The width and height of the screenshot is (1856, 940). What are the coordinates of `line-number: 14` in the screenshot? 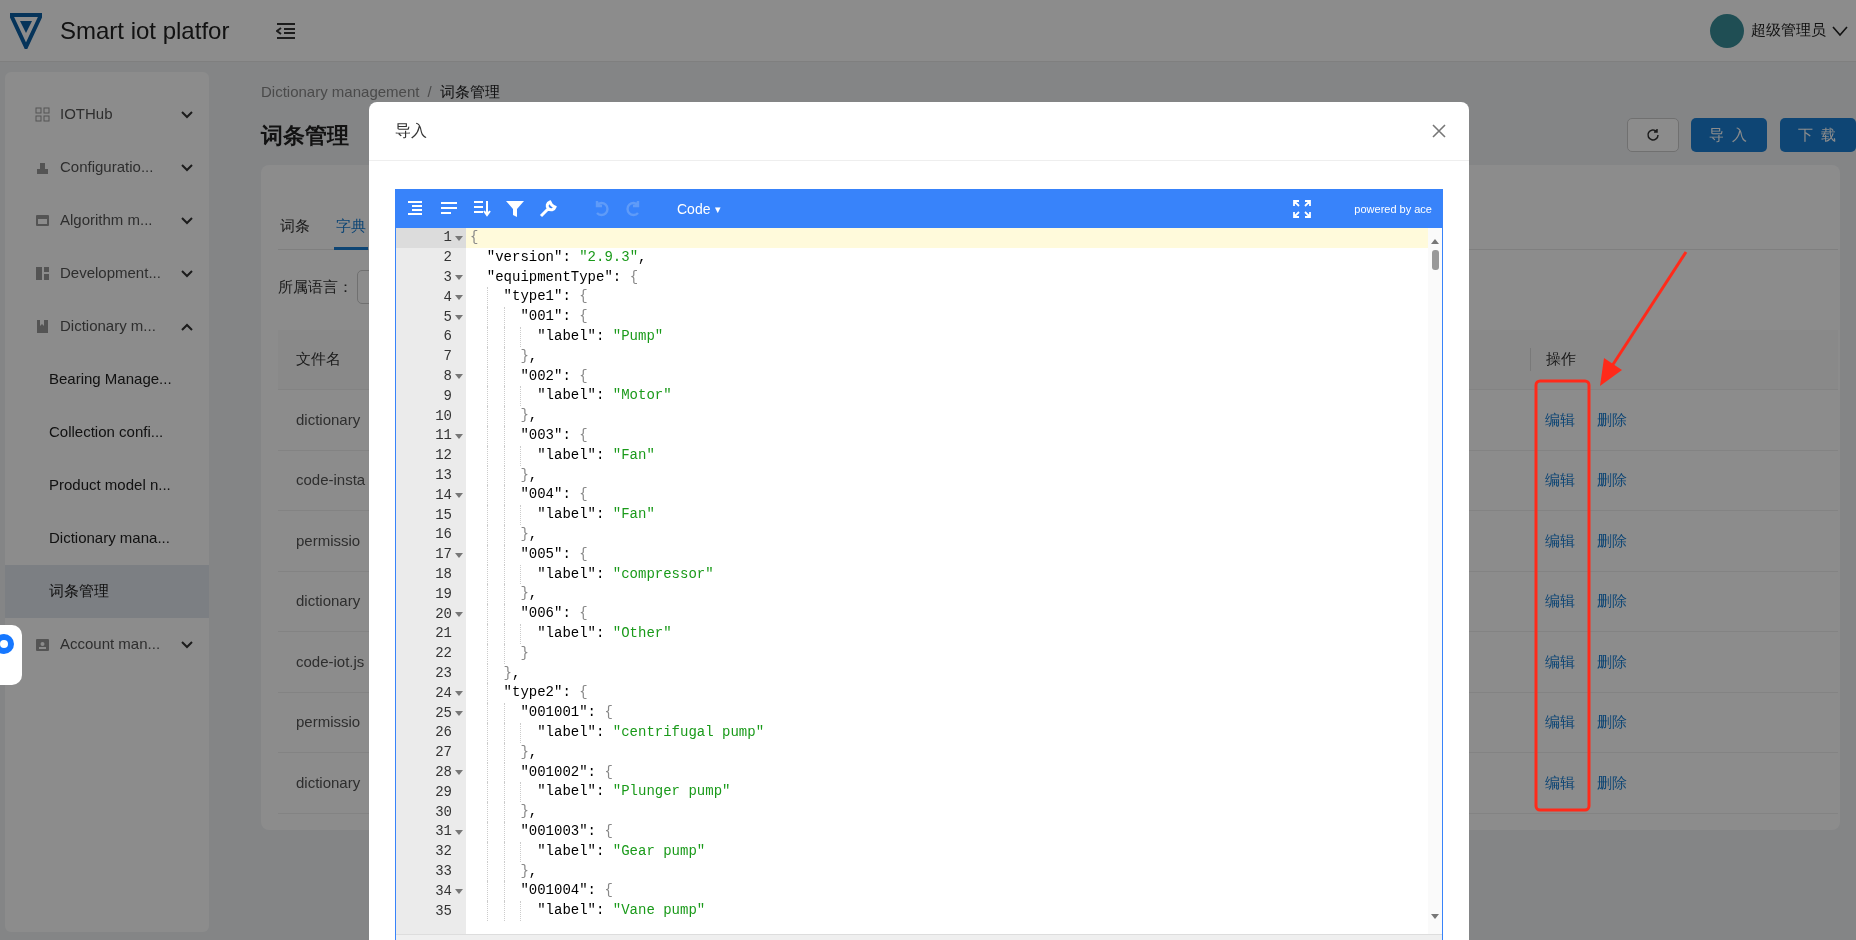 It's located at (443, 495).